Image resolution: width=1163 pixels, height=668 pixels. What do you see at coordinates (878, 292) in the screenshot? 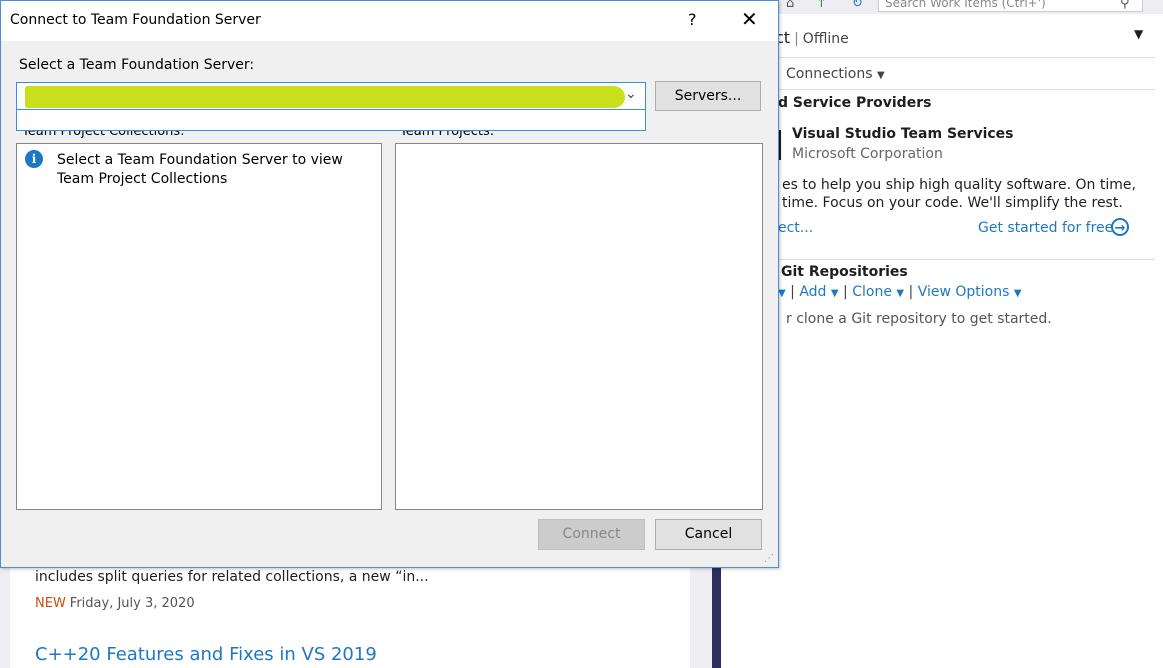
I see `git-clone-button: Clone ▼` at bounding box center [878, 292].